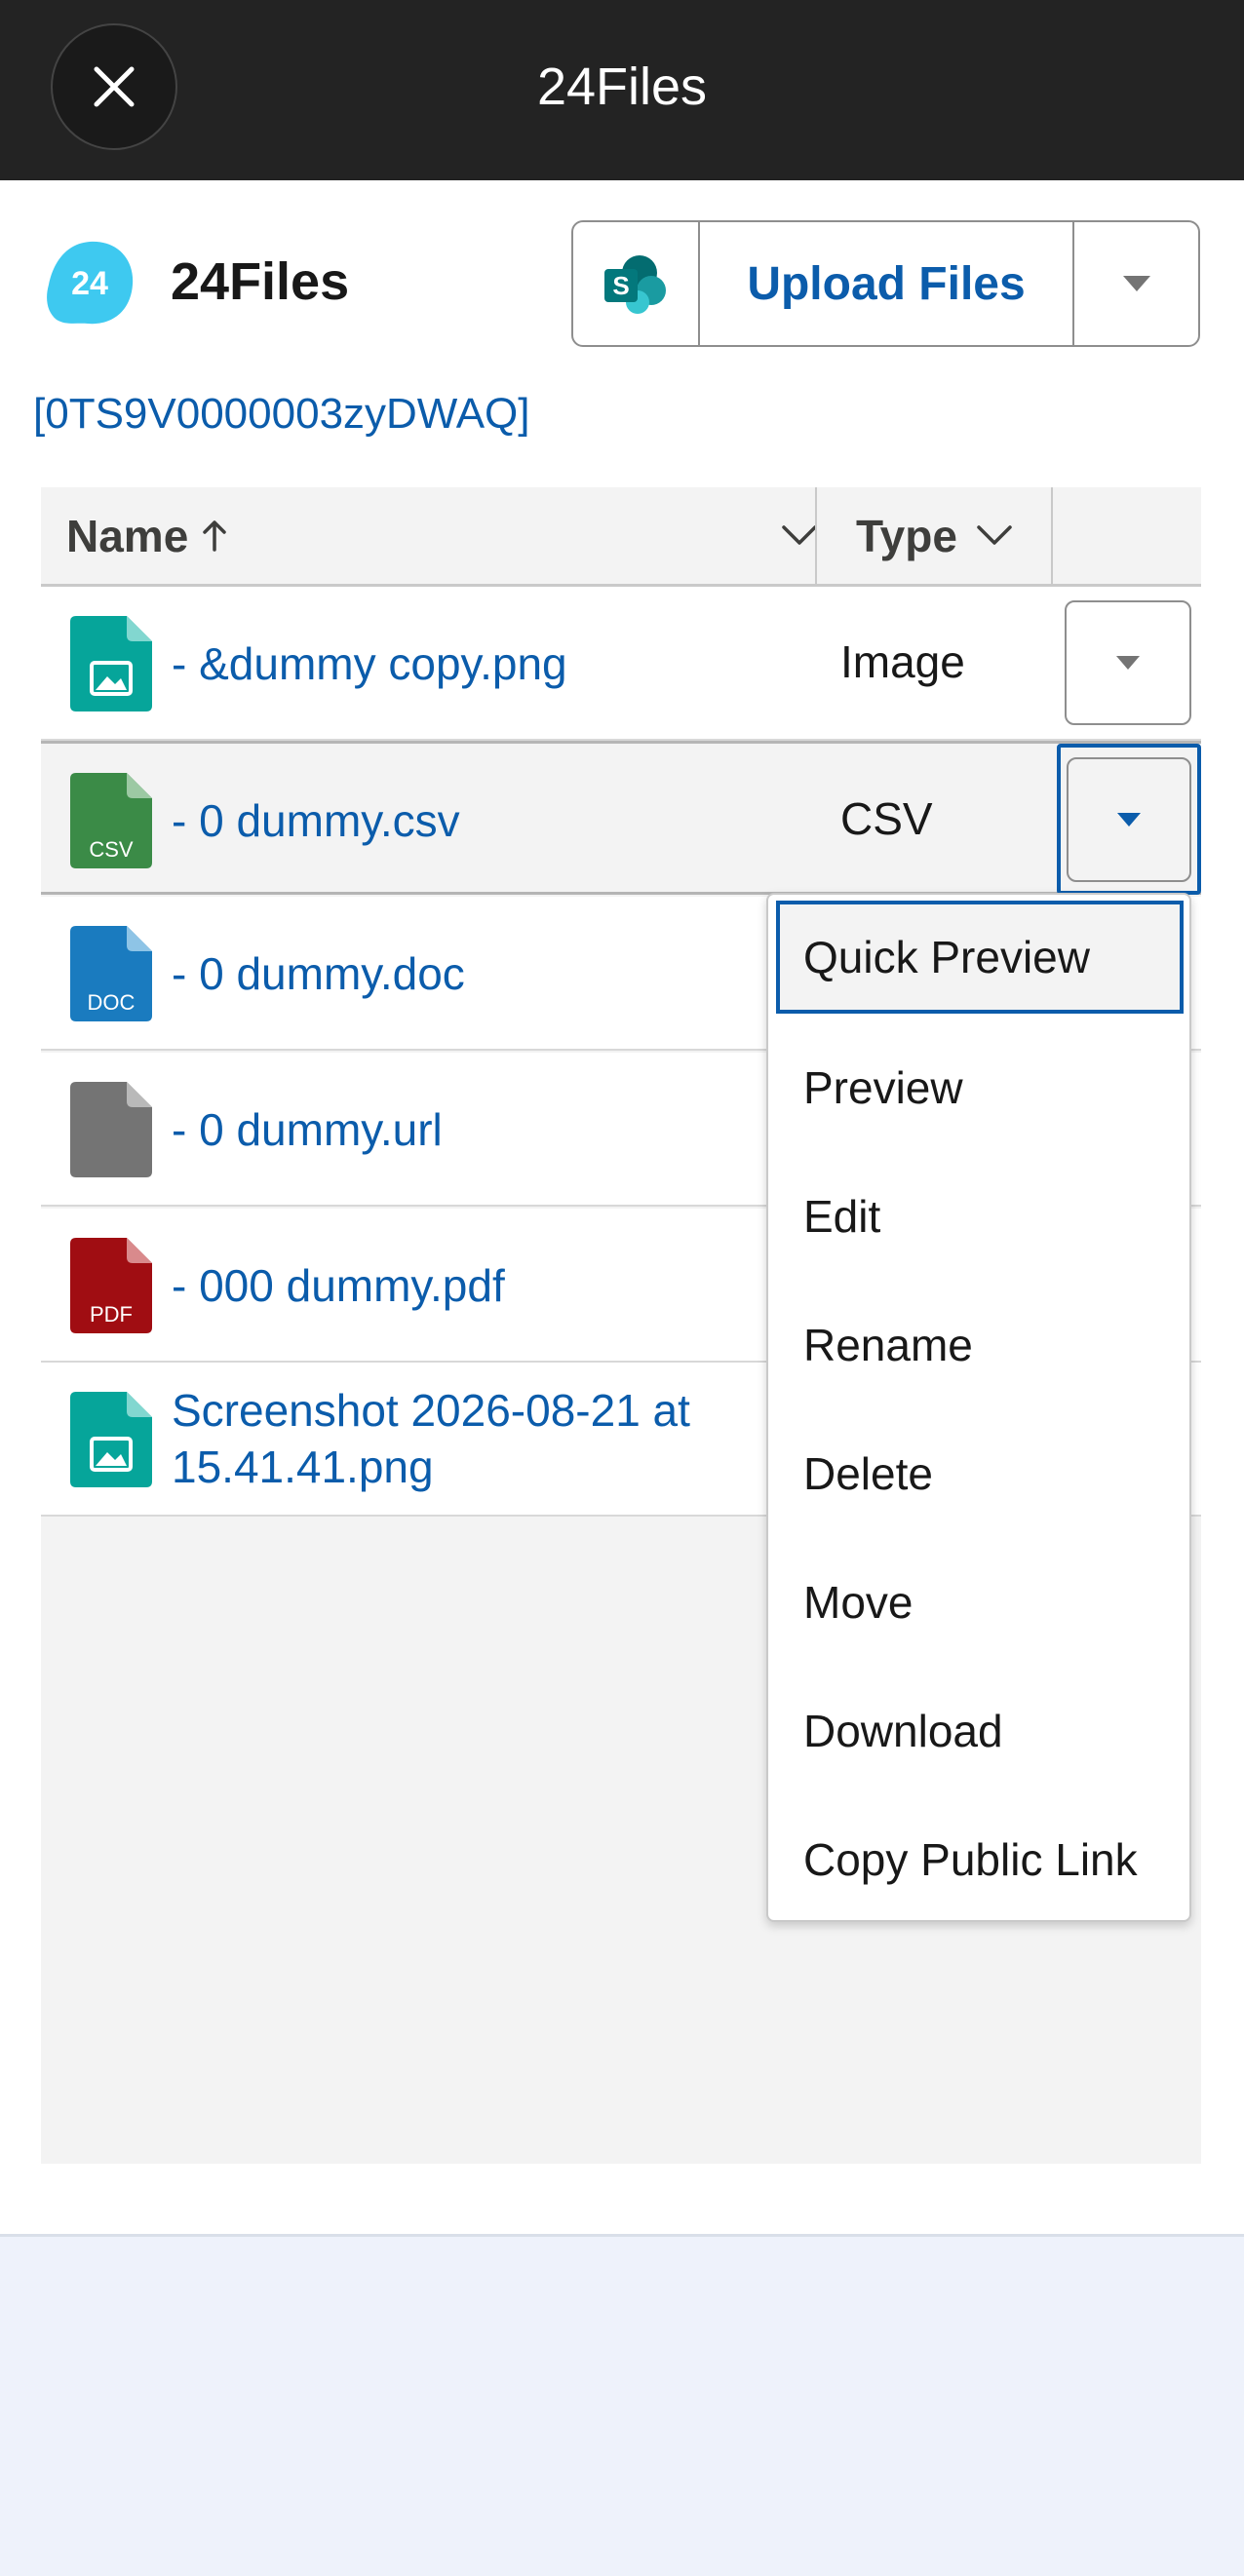 This screenshot has height=2576, width=1244. I want to click on column-header-name: Name, so click(451, 535).